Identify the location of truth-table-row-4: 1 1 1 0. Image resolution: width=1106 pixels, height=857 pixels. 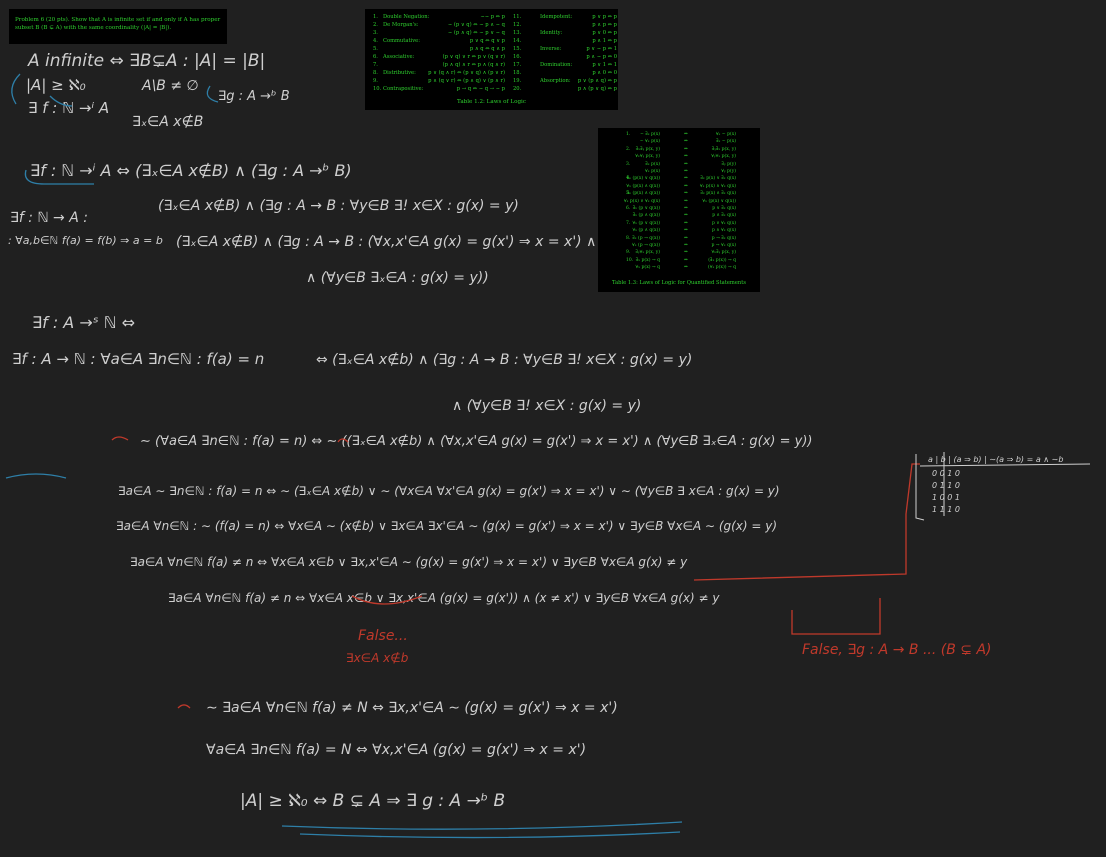
(946, 509).